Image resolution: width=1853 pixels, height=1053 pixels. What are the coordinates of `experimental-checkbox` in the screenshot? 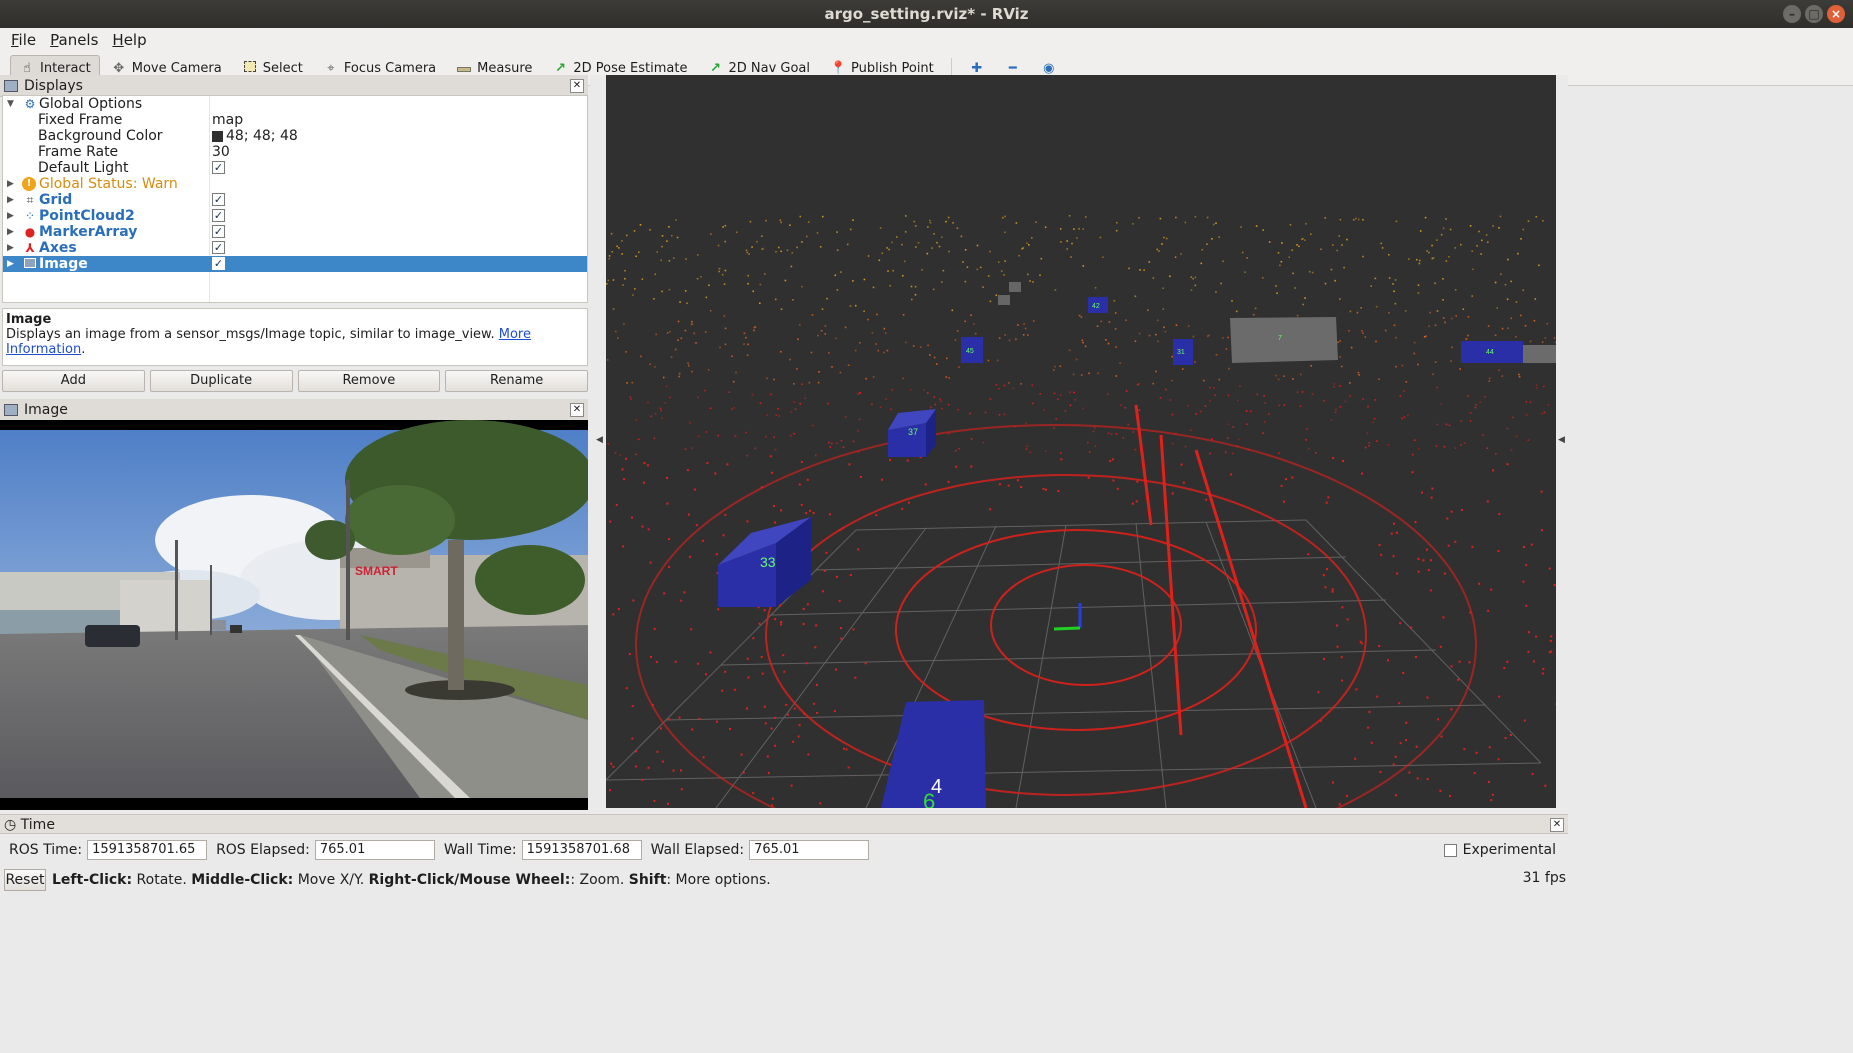 It's located at (1450, 850).